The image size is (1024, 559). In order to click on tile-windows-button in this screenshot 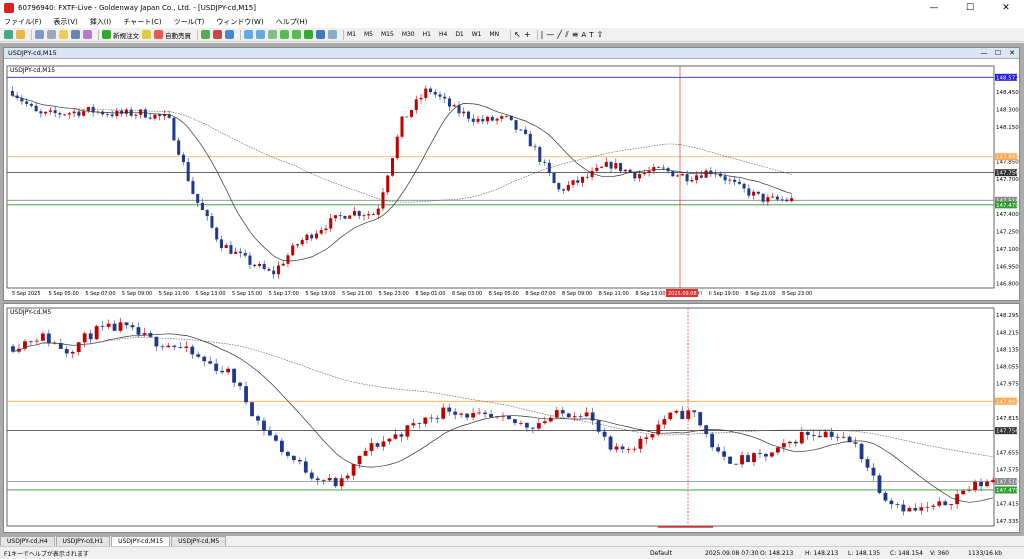, I will do `click(272, 34)`.